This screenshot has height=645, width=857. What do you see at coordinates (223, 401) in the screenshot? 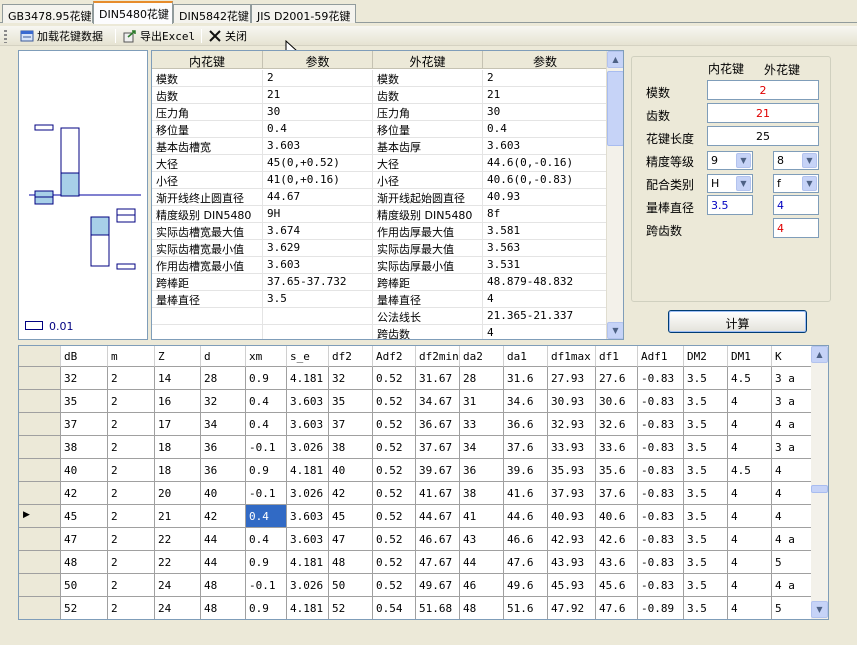
I see `table-cell: 32` at bounding box center [223, 401].